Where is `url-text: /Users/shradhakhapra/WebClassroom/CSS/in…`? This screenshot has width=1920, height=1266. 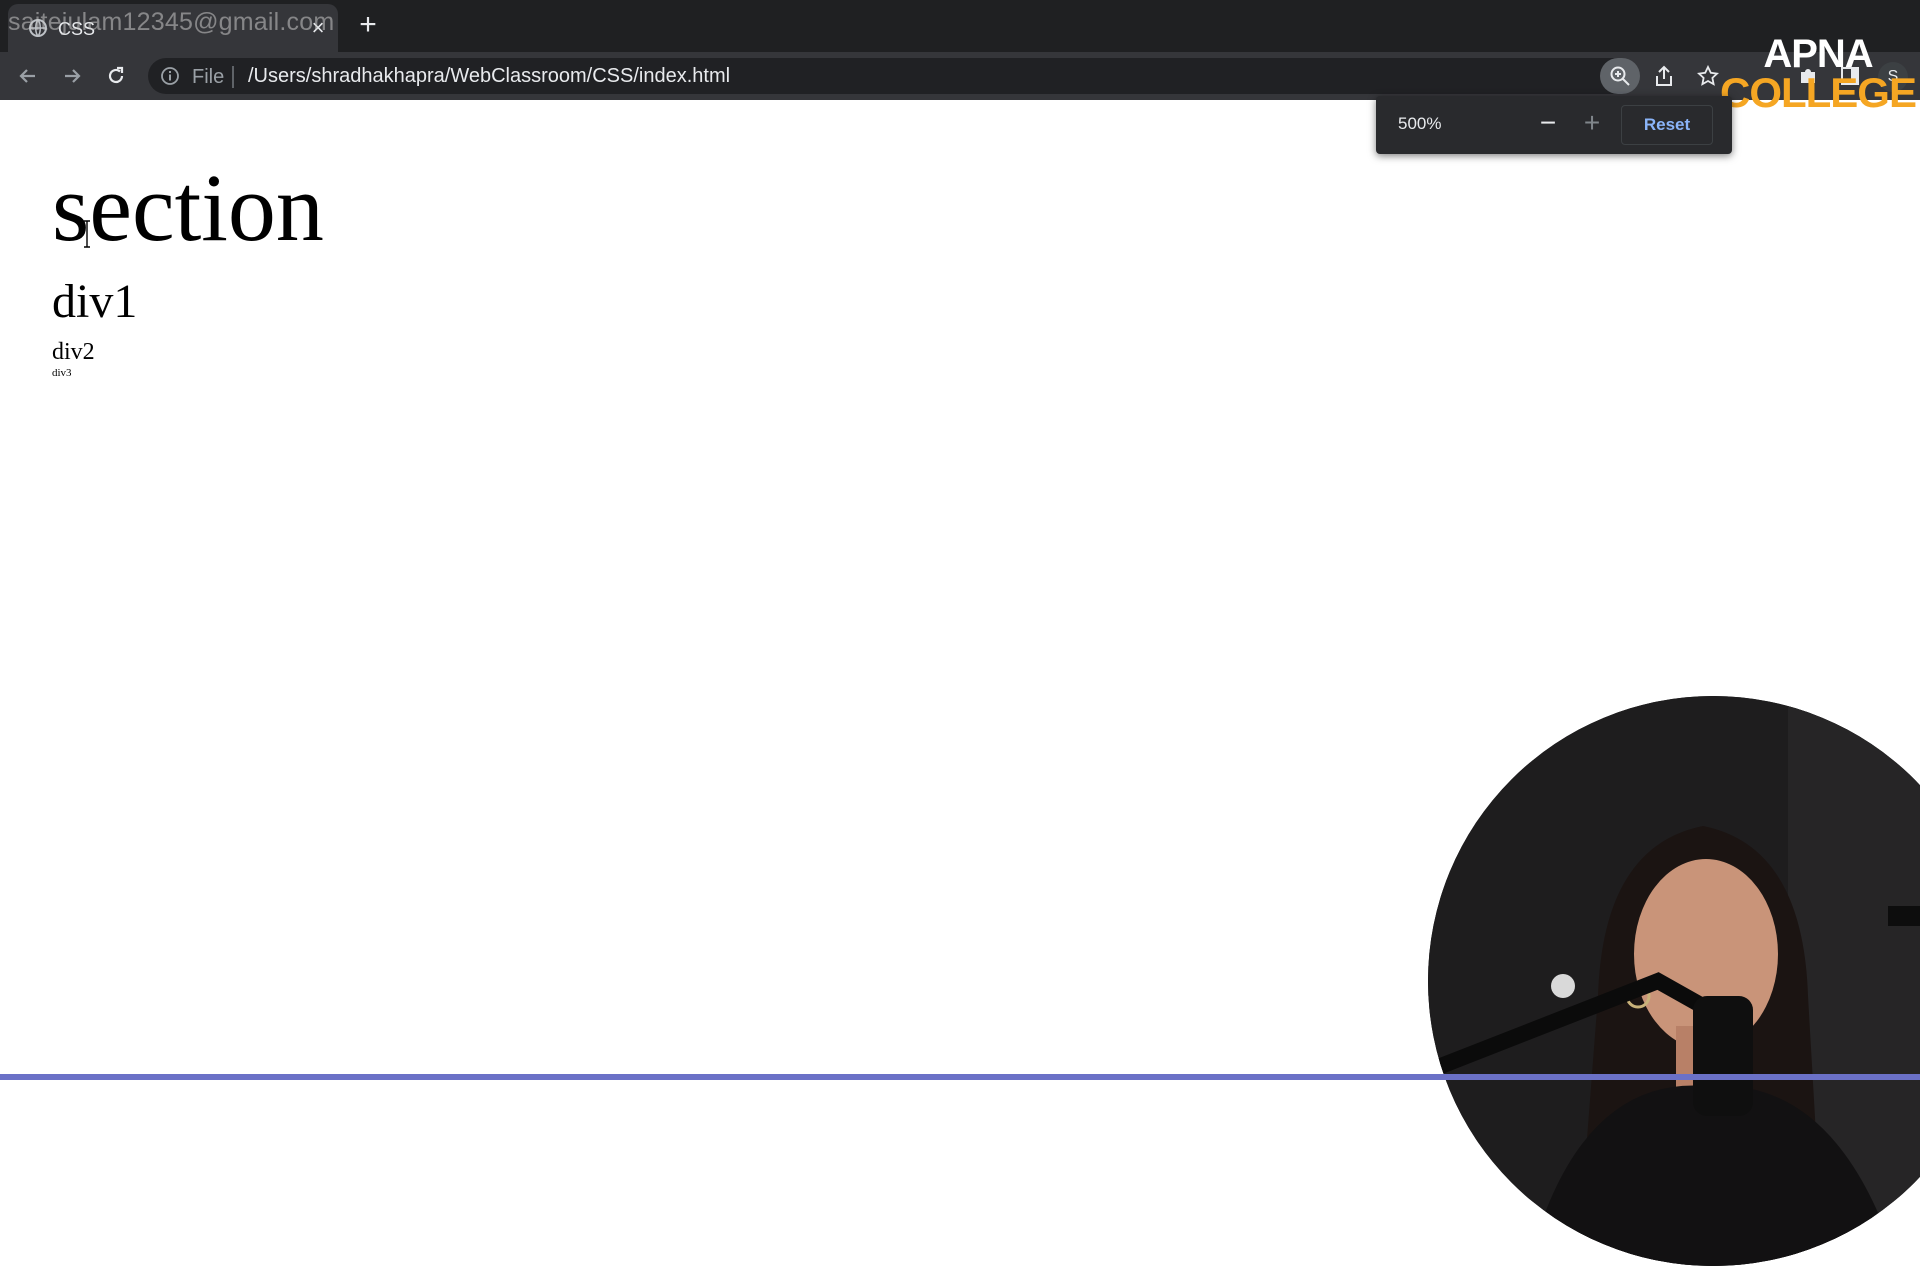
url-text: /Users/shradhakhapra/WebClassroom/CSS/in… is located at coordinates (489, 76).